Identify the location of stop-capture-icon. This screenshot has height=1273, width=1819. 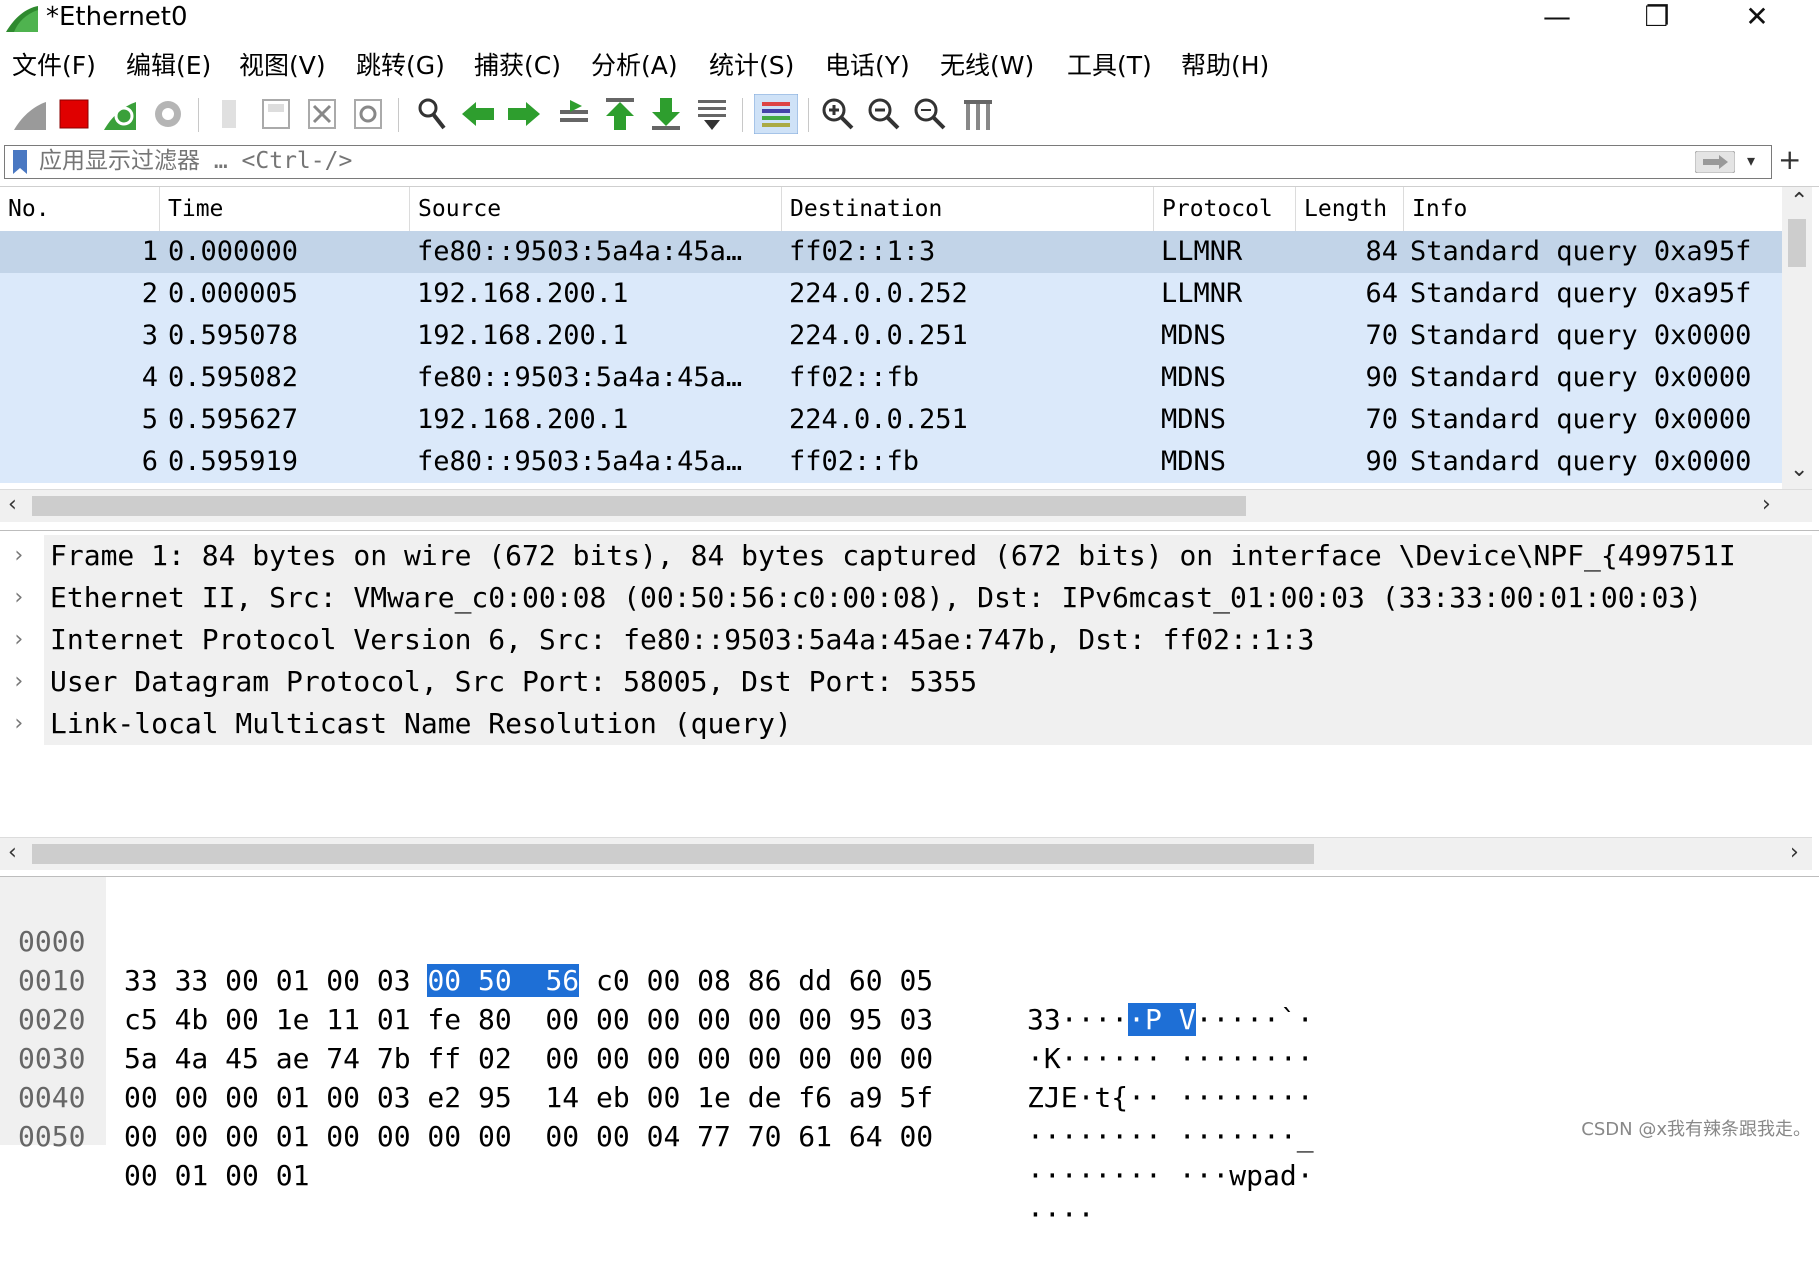
(74, 114).